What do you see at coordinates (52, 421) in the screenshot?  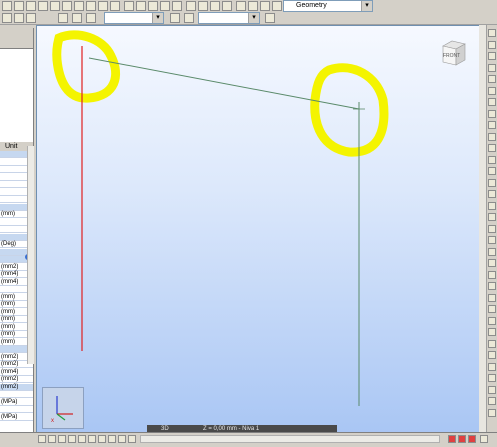 I see `svg-text: x` at bounding box center [52, 421].